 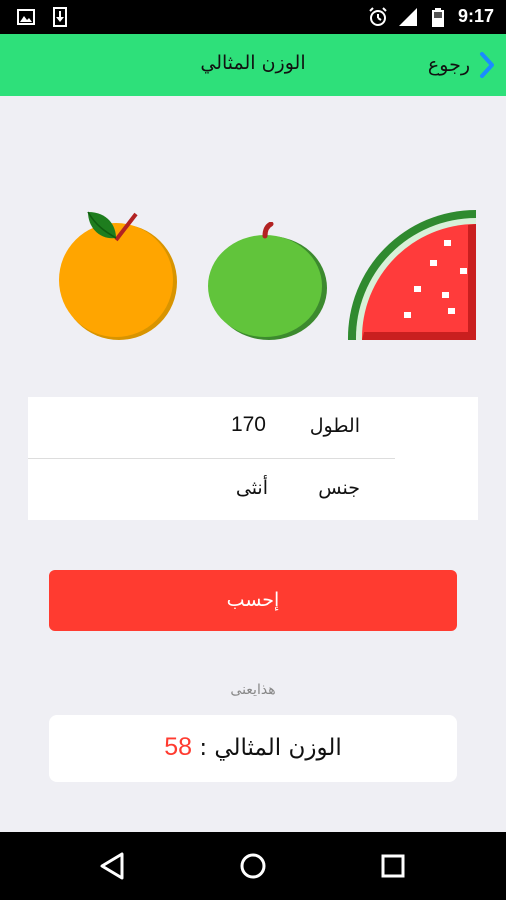 What do you see at coordinates (253, 690) in the screenshot?
I see `result-caption: هذايعنى` at bounding box center [253, 690].